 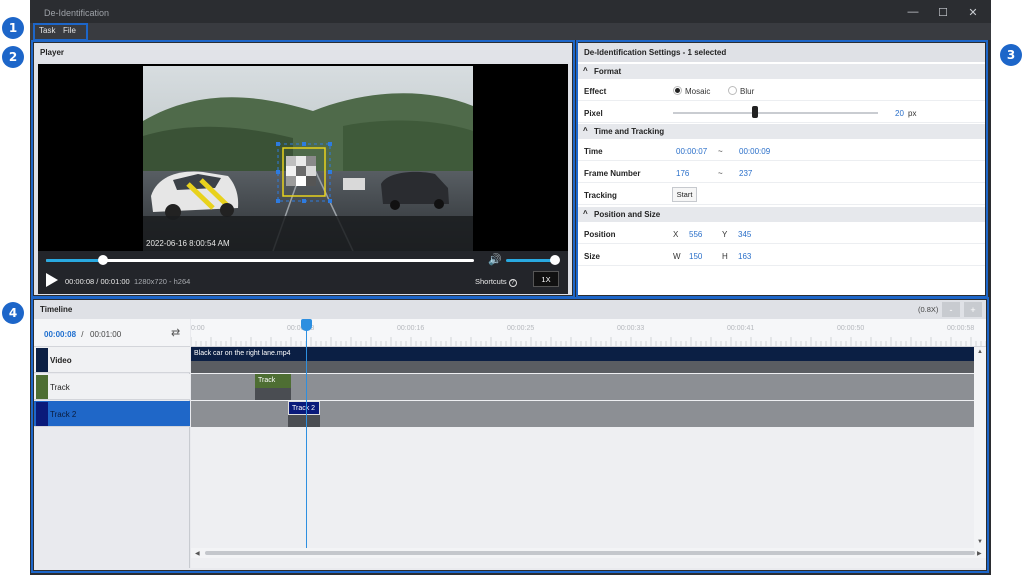 What do you see at coordinates (913, 12) in the screenshot?
I see `minimize-button: —` at bounding box center [913, 12].